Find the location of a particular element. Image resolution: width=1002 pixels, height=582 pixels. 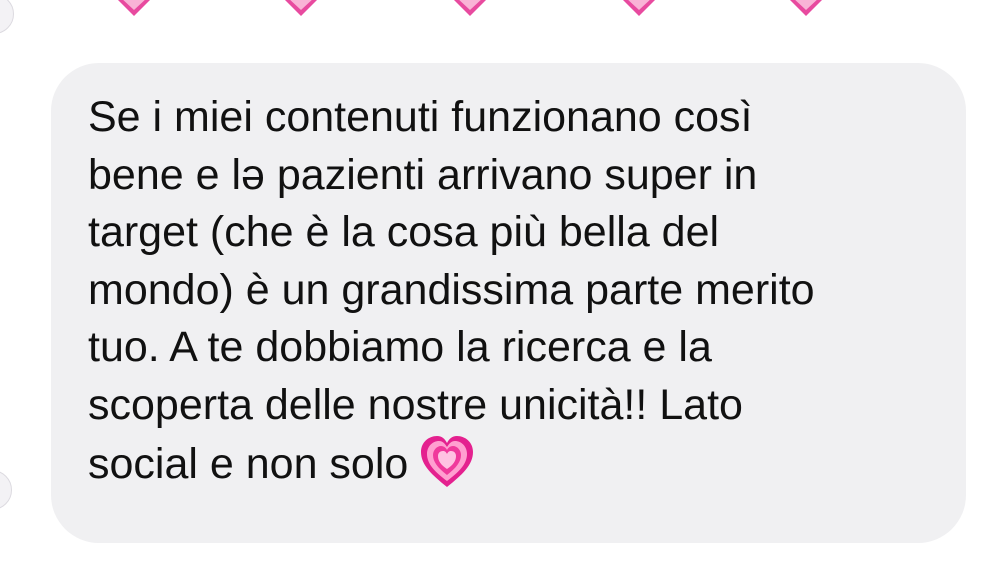

message-line: scoperta delle nostre unicità!! Lato is located at coordinates (415, 404).